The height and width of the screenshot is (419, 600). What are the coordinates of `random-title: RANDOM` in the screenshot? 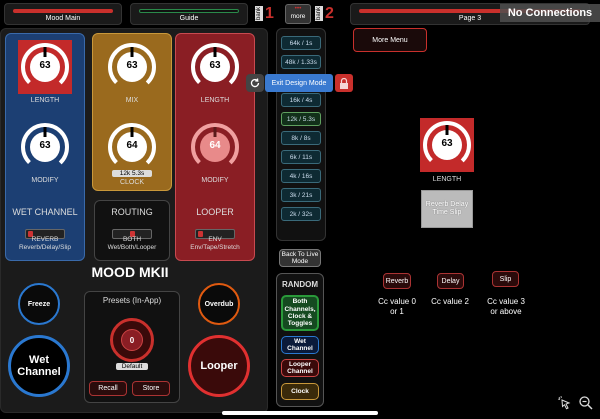 It's located at (300, 284).